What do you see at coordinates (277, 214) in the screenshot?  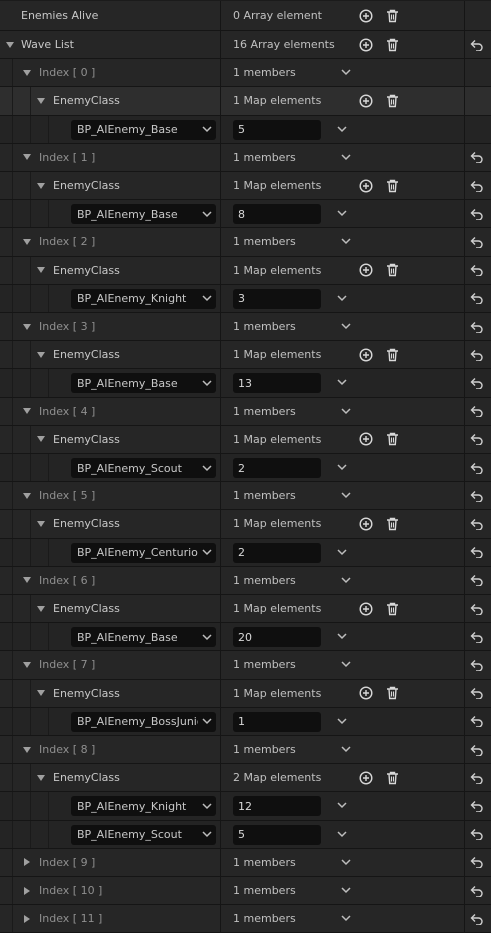 I see `enemy-count-input: 8` at bounding box center [277, 214].